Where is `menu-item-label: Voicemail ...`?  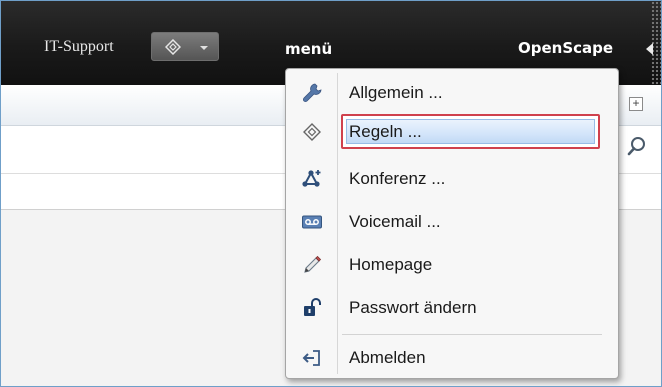 menu-item-label: Voicemail ... is located at coordinates (395, 221).